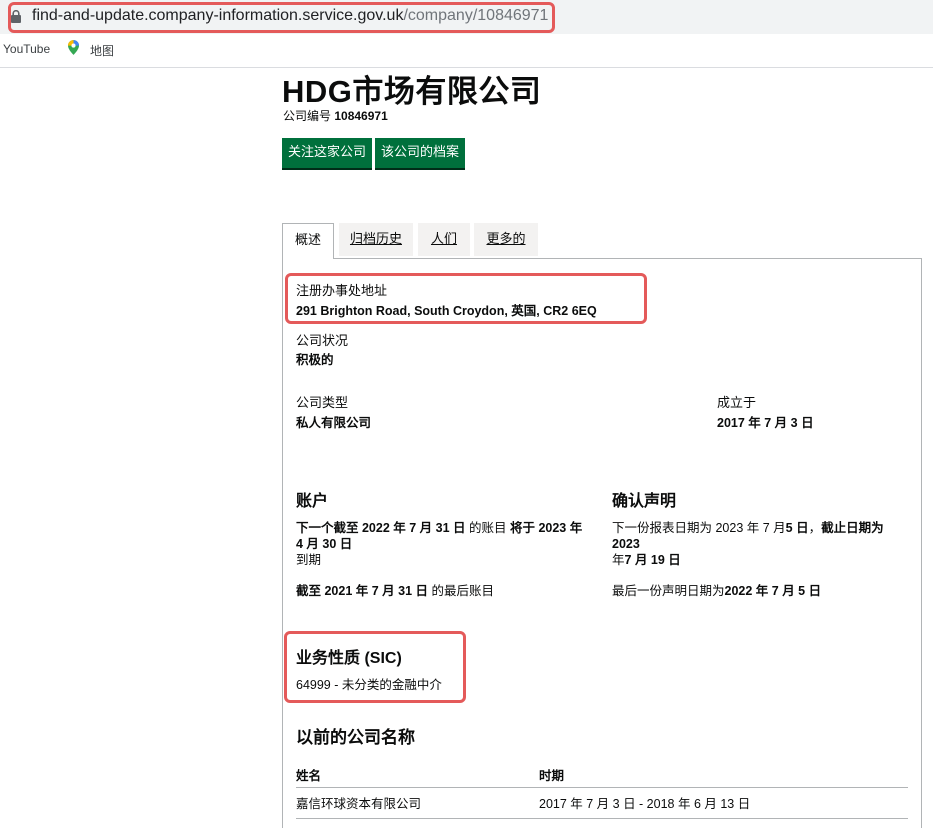  I want to click on bookmark-youtube: YouTube, so click(26, 49).